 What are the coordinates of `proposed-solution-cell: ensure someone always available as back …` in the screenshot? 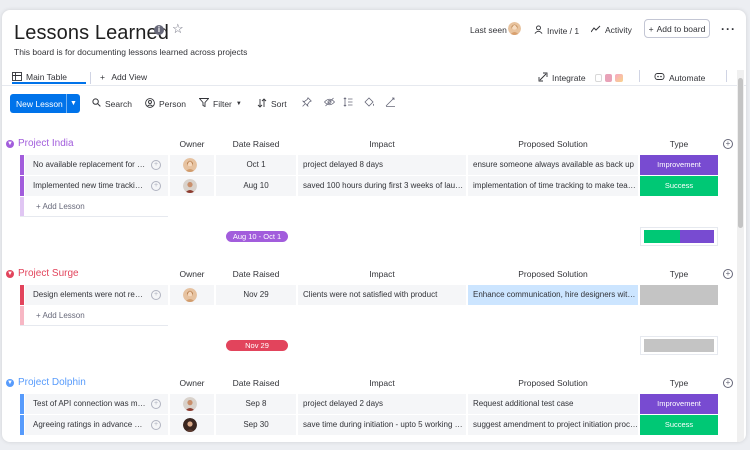 It's located at (553, 165).